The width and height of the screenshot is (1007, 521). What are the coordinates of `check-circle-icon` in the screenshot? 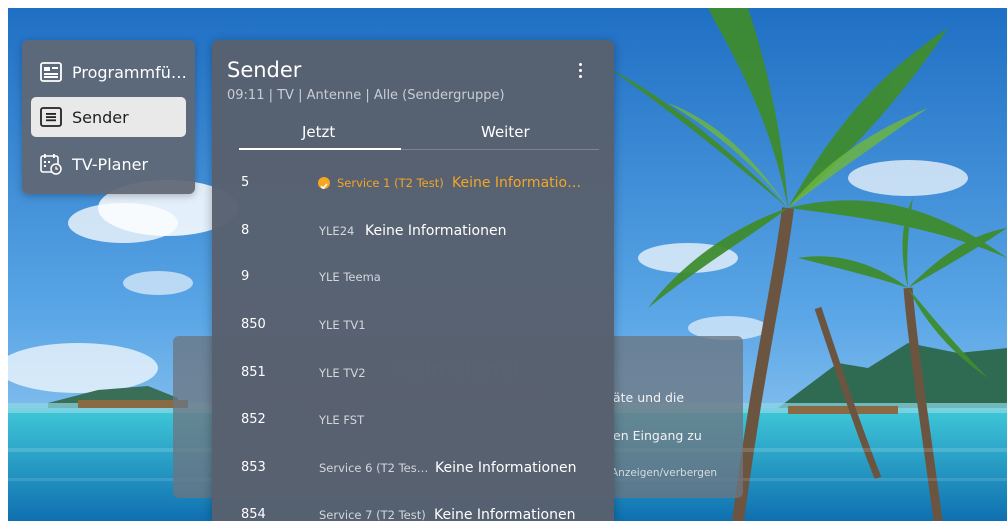 It's located at (324, 183).